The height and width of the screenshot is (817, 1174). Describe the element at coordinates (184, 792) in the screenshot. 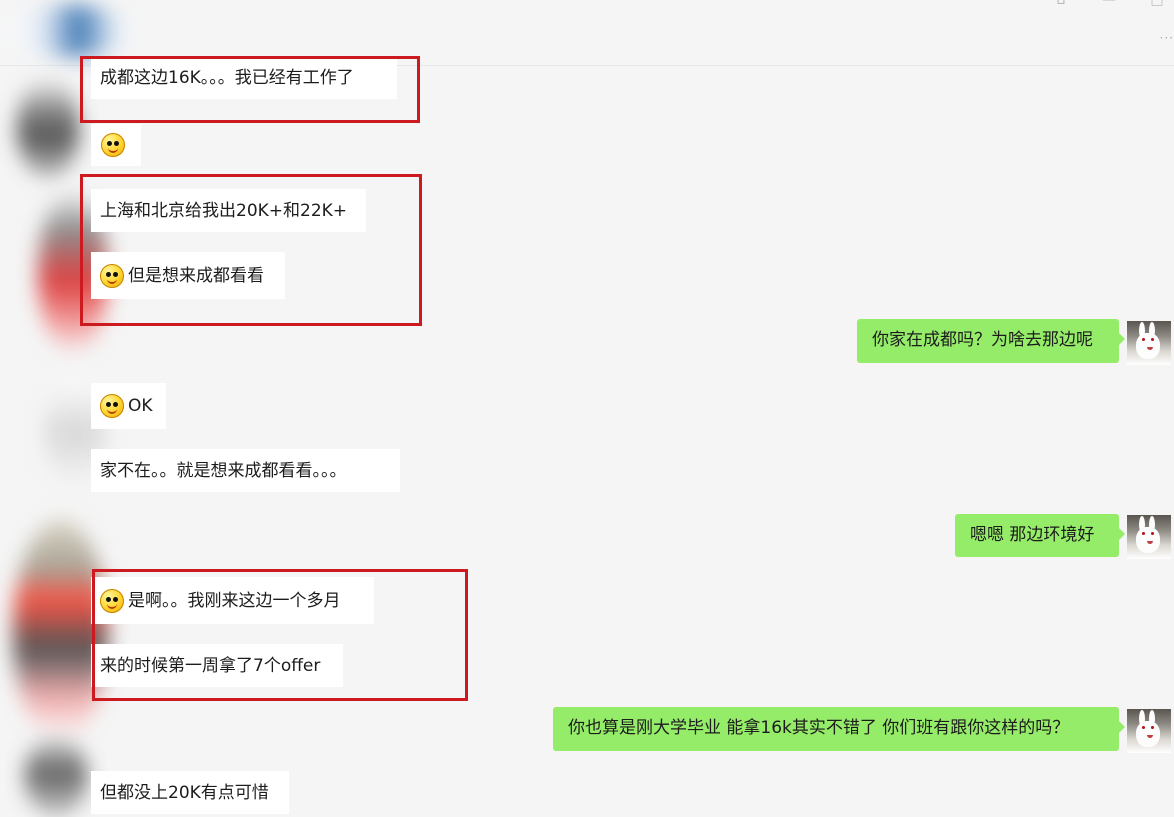

I see `message-text: 但都没上20K有点可惜` at that location.